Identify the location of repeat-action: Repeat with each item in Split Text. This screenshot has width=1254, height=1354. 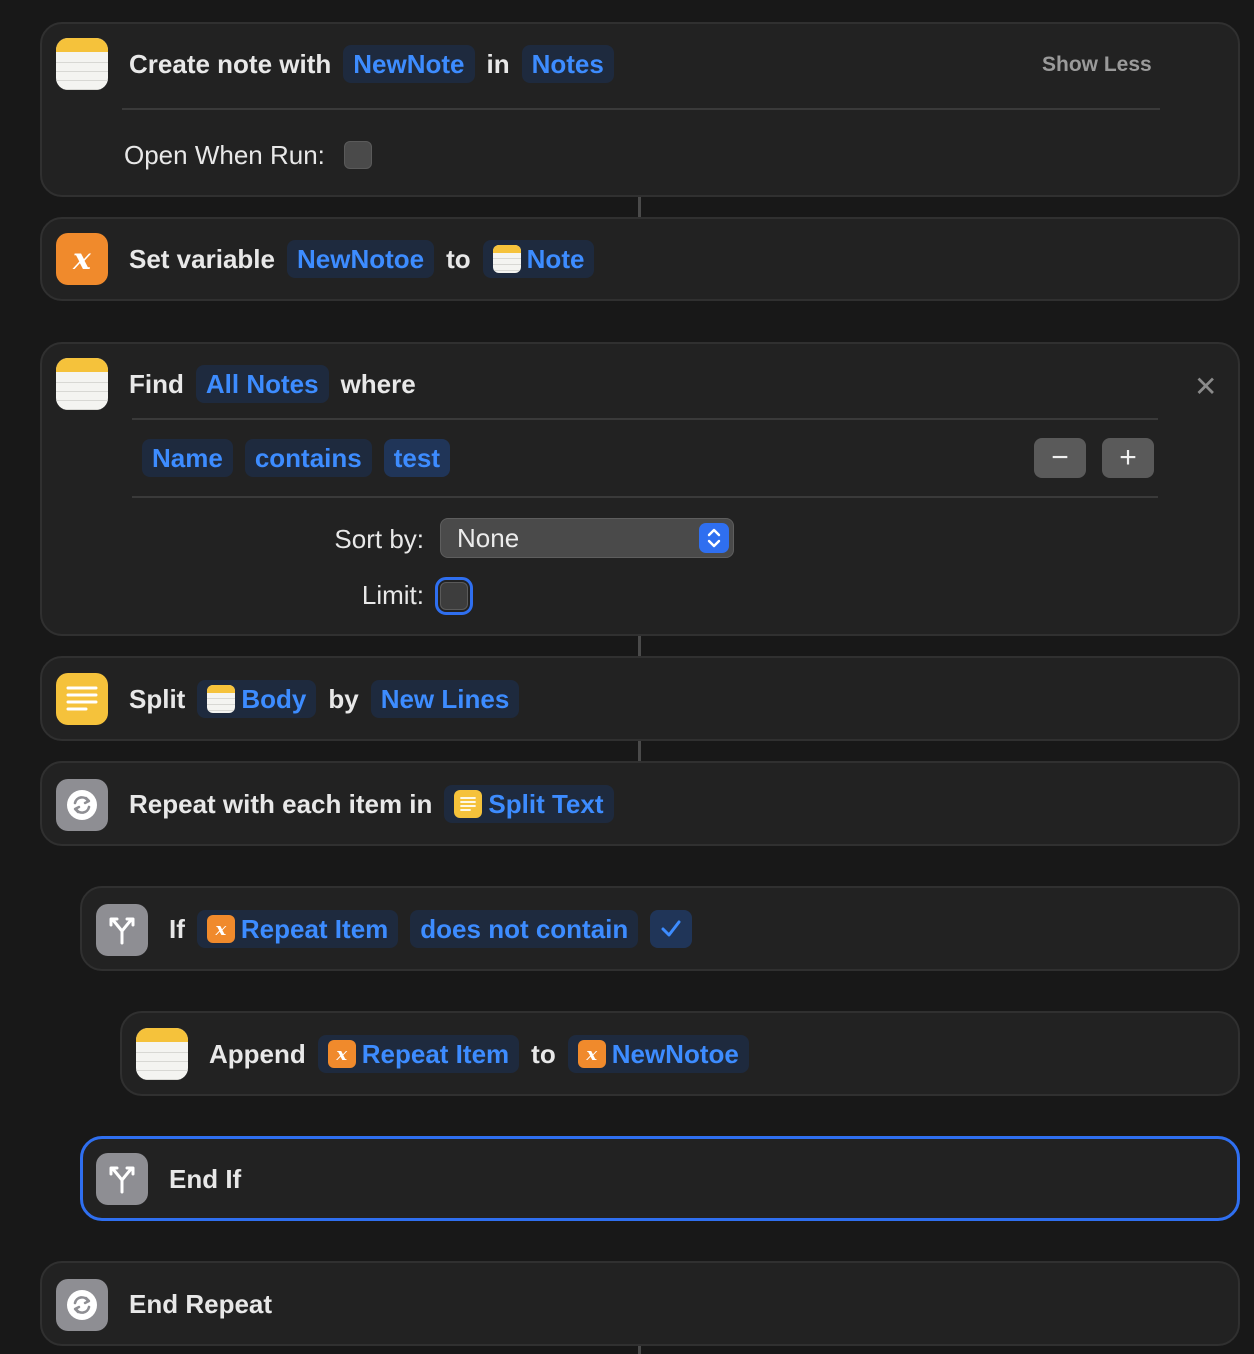
(640, 803).